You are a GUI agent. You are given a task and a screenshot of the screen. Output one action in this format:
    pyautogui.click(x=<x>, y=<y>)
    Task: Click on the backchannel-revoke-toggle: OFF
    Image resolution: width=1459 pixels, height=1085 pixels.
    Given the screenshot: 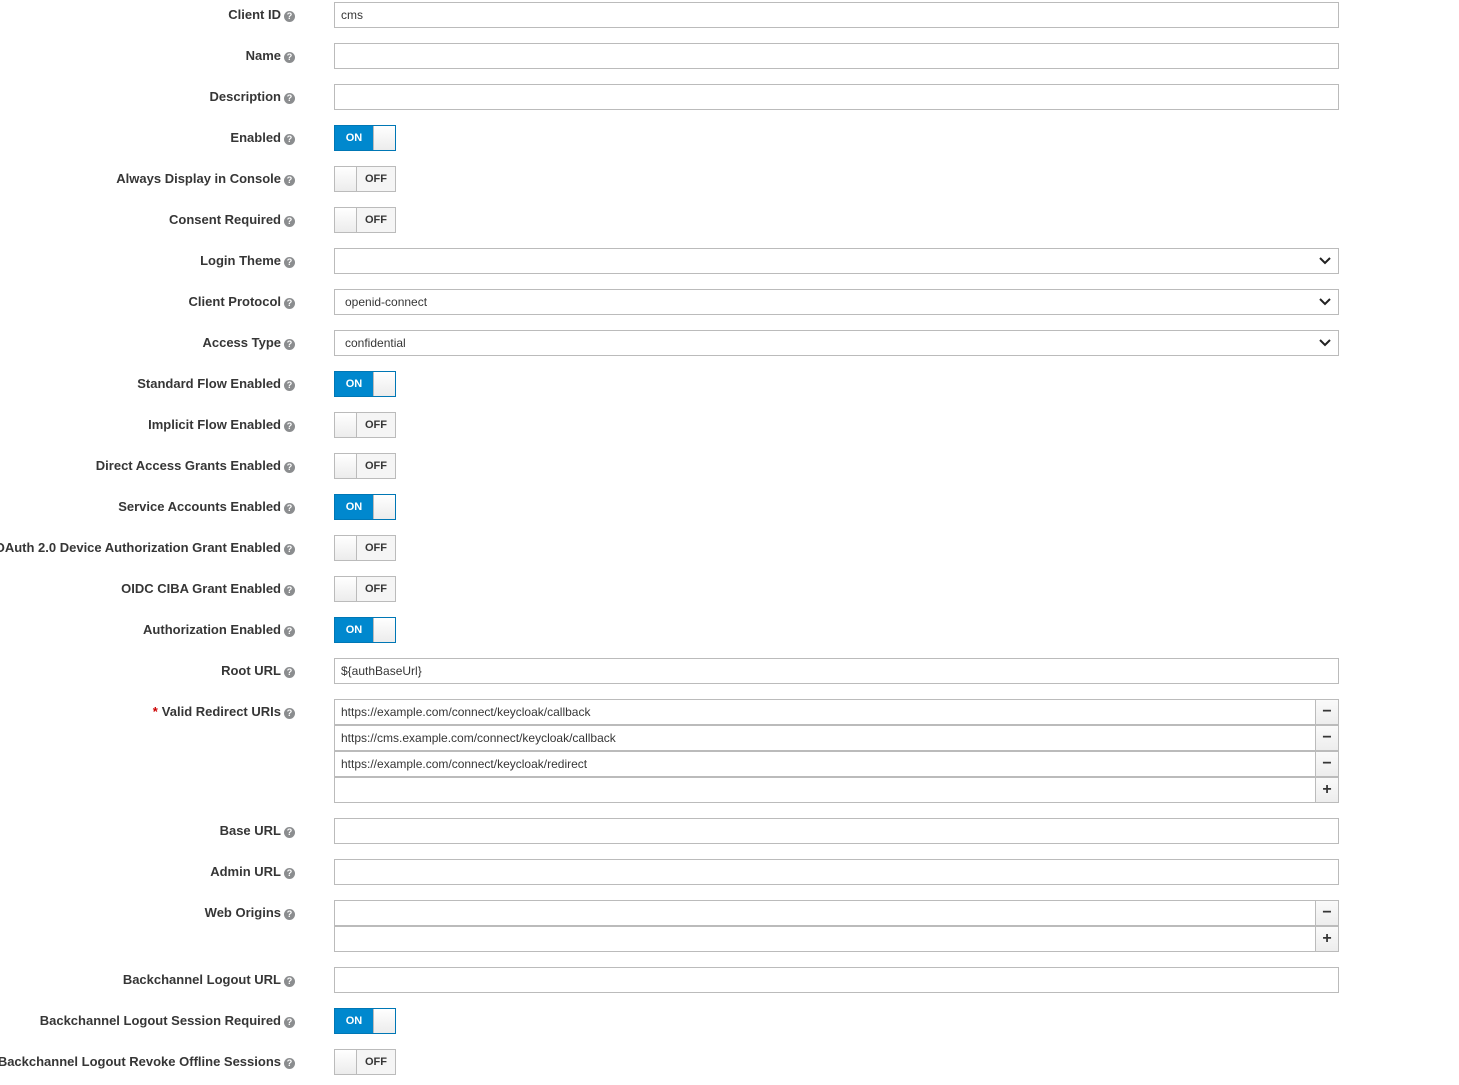 What is the action you would take?
    pyautogui.click(x=365, y=1062)
    